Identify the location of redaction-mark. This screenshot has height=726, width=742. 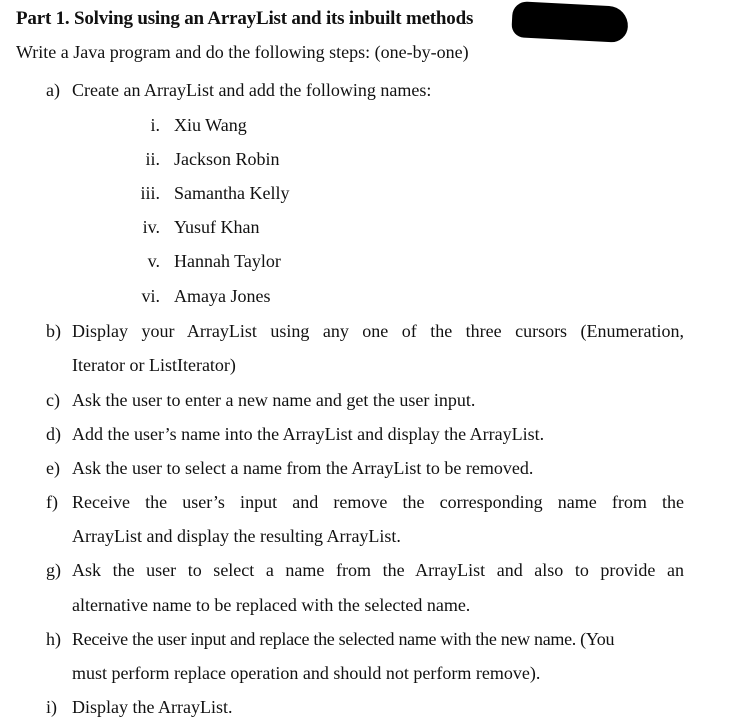
(570, 22).